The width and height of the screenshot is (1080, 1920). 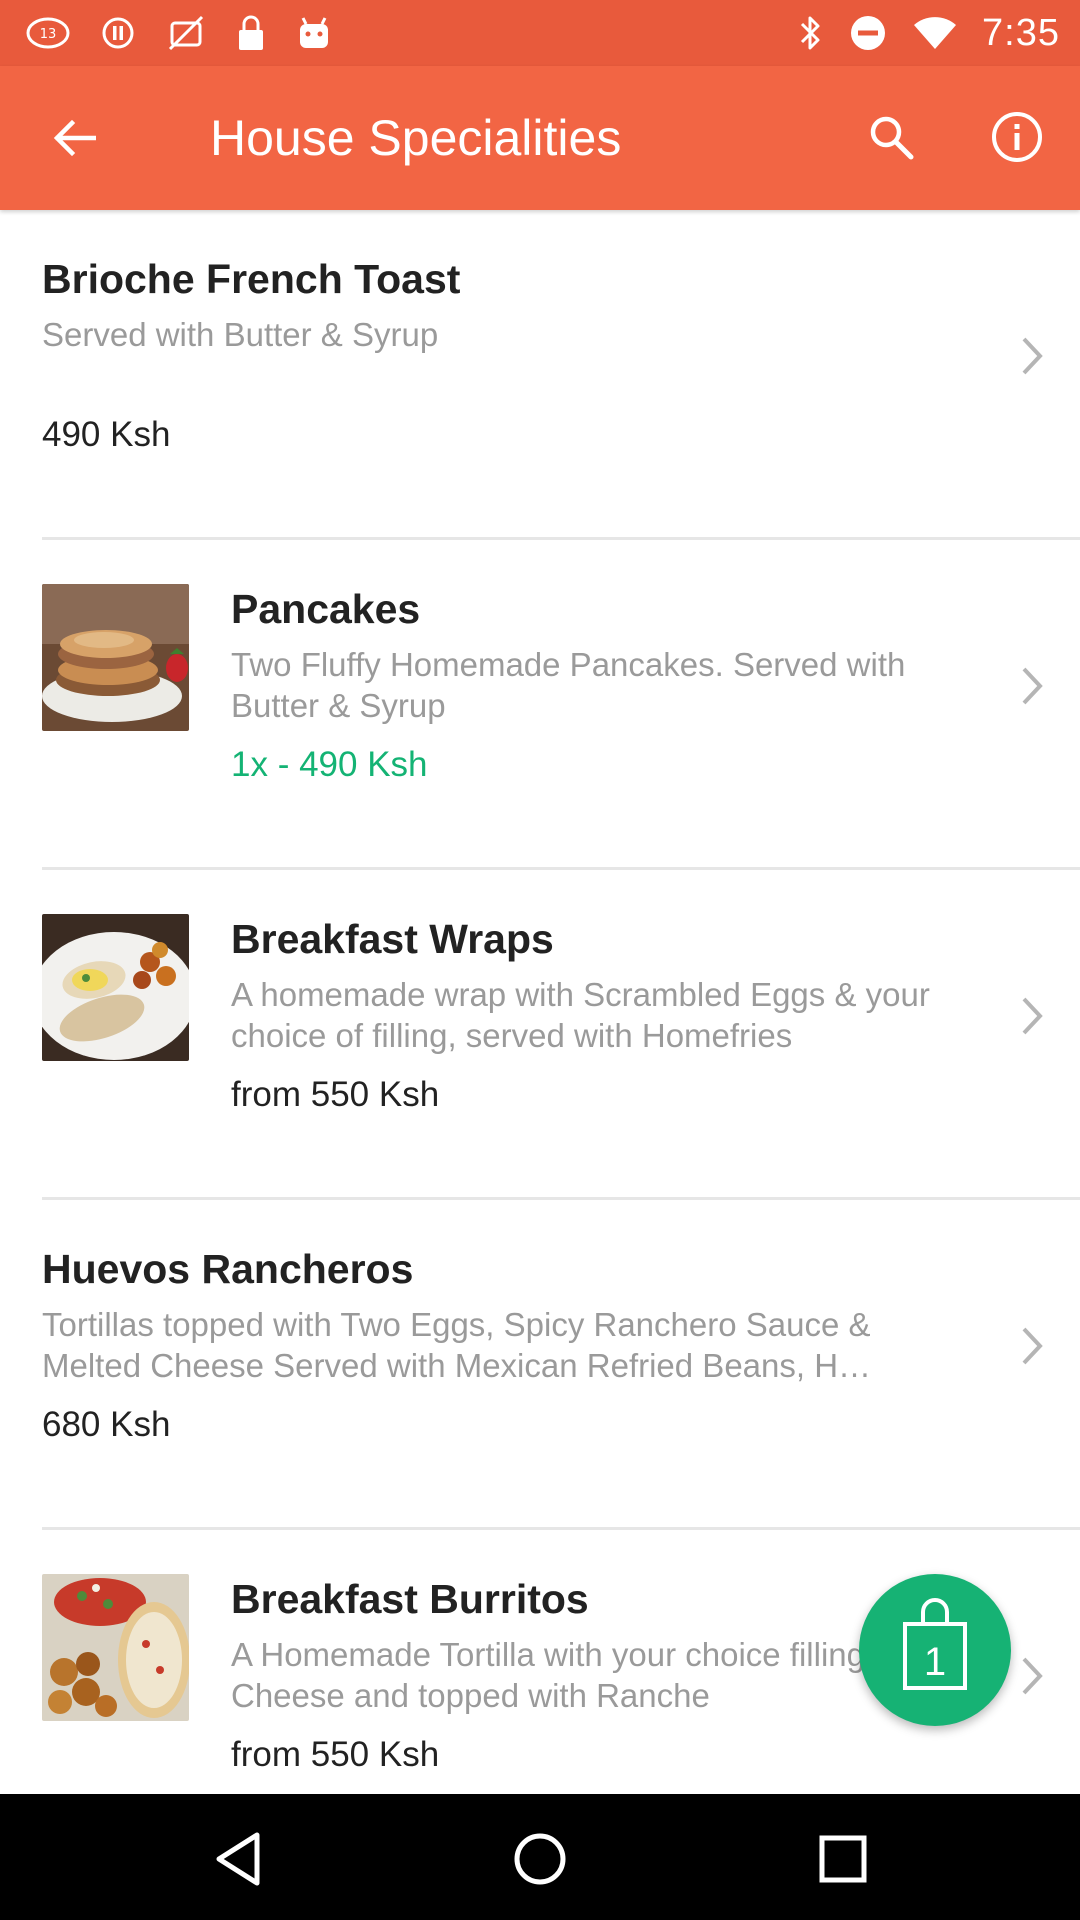 I want to click on status-right-icons: 7:35, so click(x=929, y=33).